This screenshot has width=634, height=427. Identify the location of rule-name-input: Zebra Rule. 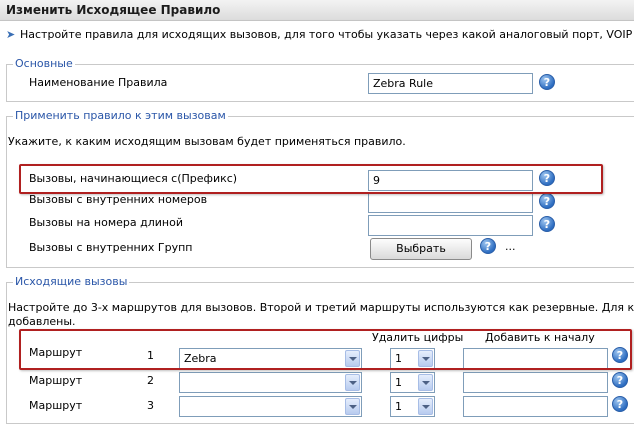
(450, 83).